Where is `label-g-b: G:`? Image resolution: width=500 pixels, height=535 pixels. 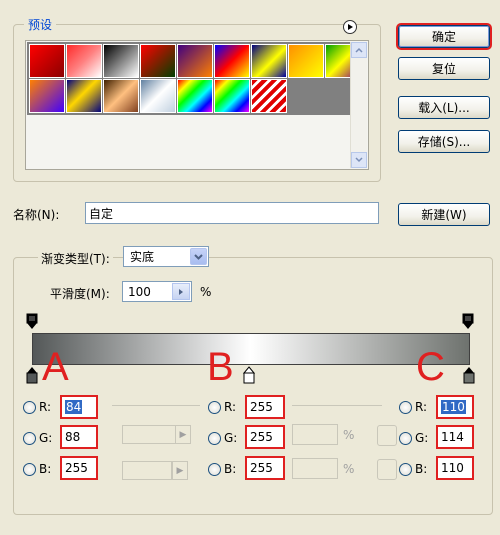
label-g-b: G: is located at coordinates (231, 438).